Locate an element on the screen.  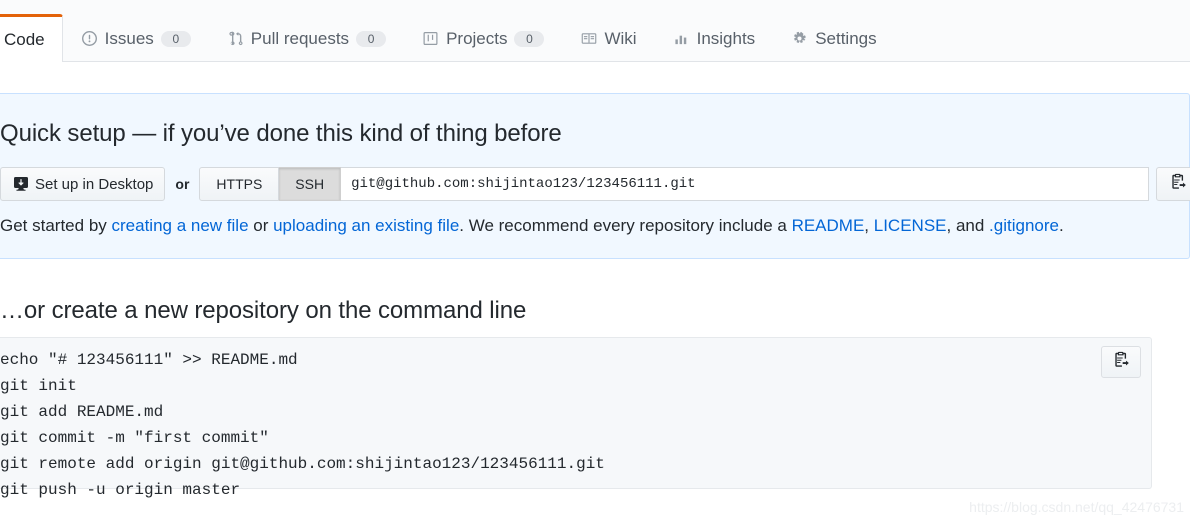
upload-existing-file-link: uploading an existing file is located at coordinates (366, 225).